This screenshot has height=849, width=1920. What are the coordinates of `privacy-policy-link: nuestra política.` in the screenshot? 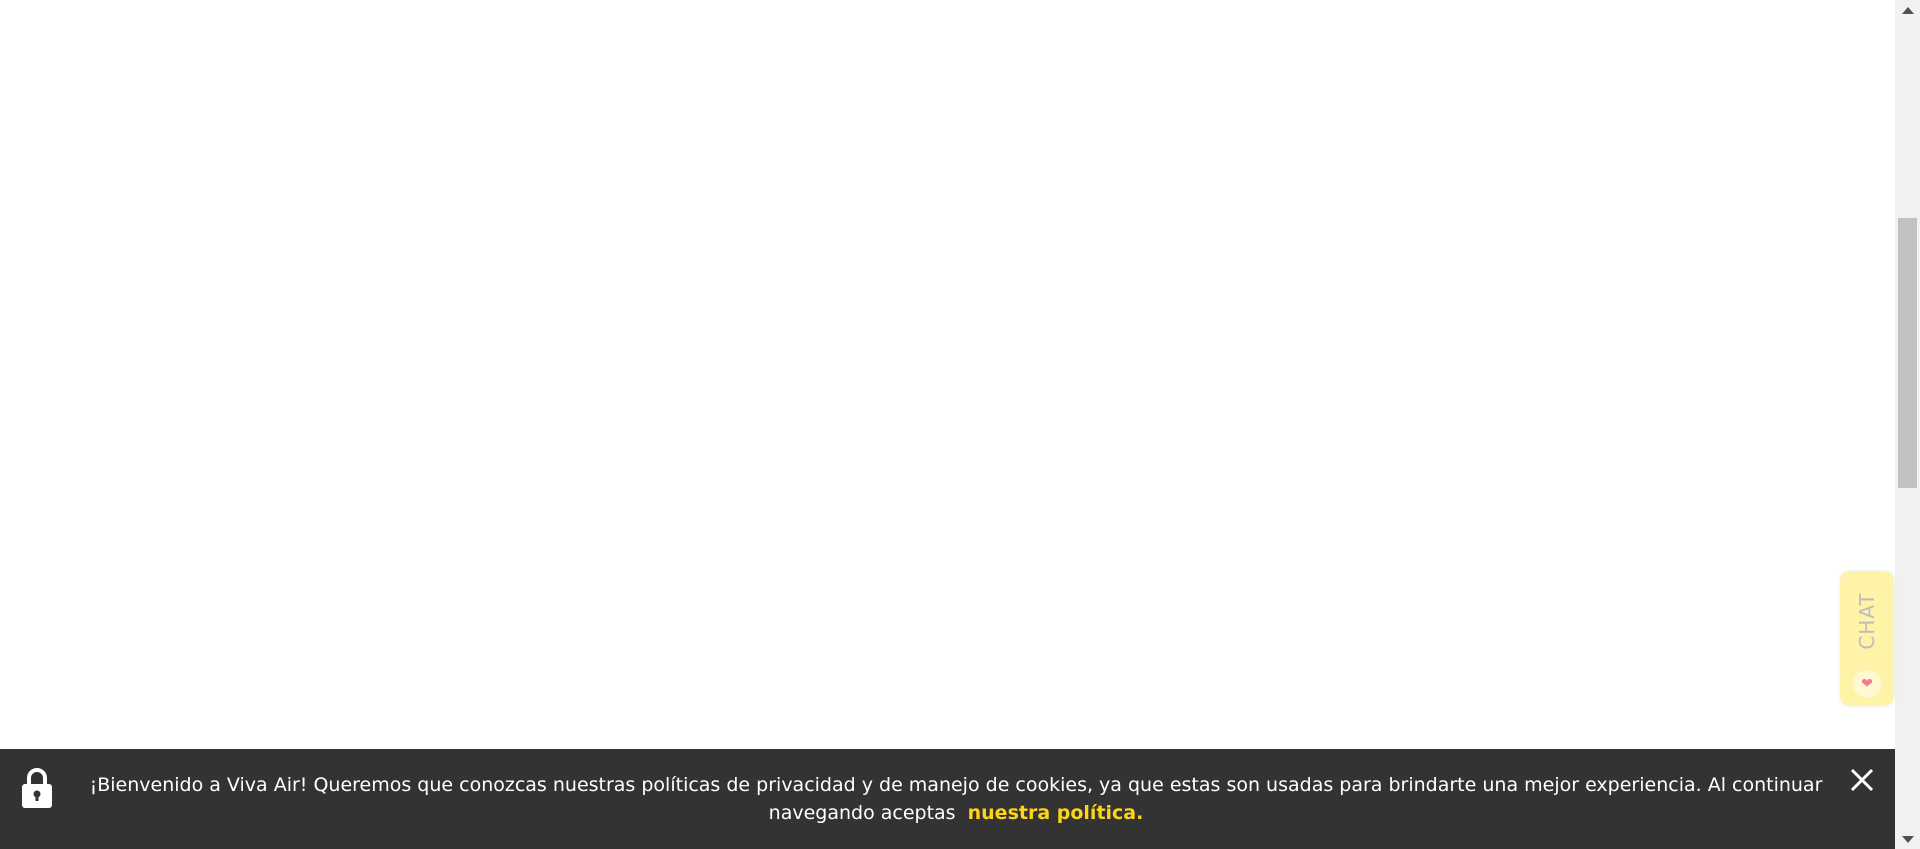 It's located at (1056, 813).